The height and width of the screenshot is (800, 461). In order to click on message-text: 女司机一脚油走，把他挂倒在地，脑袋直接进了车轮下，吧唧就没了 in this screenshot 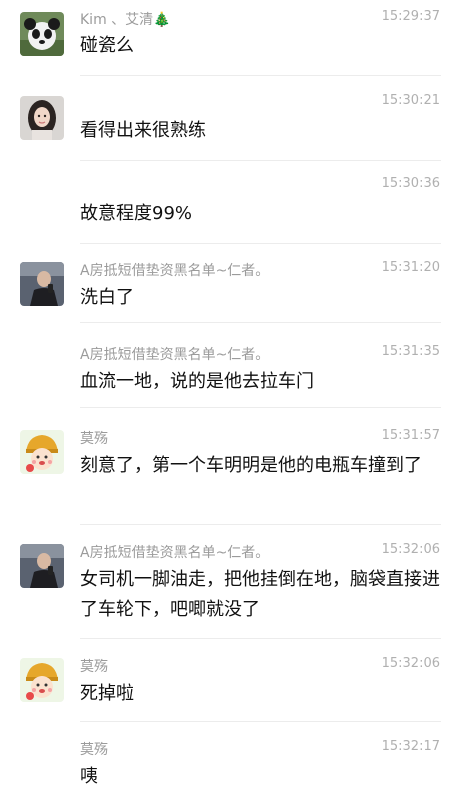, I will do `click(261, 595)`.